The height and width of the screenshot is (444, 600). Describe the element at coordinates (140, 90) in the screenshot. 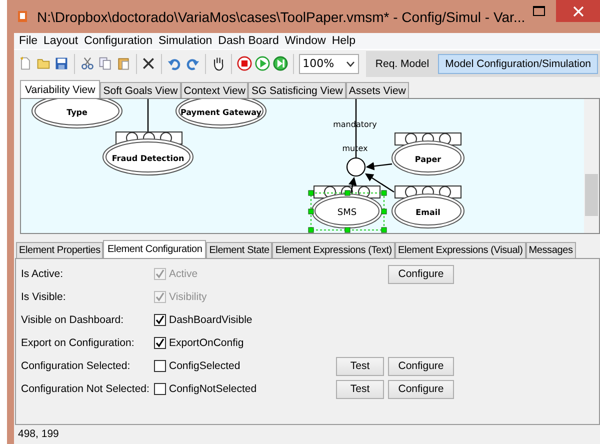

I see `view-tab: Soft Goals View` at that location.